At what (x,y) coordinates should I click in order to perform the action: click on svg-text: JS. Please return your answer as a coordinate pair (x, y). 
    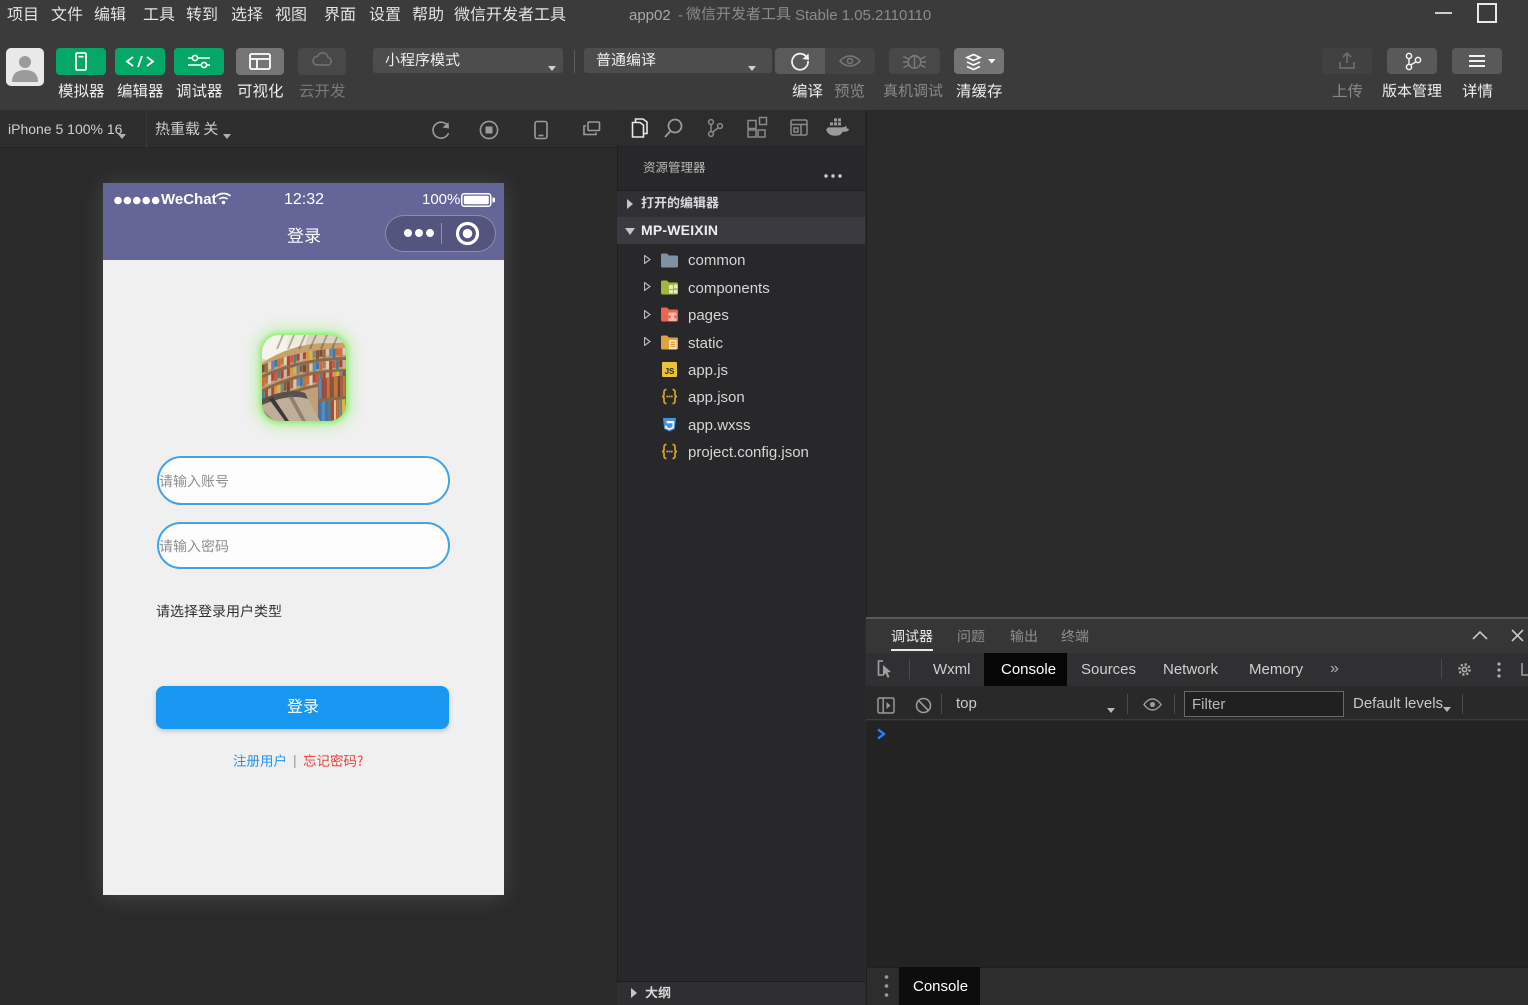
    Looking at the image, I should click on (670, 371).